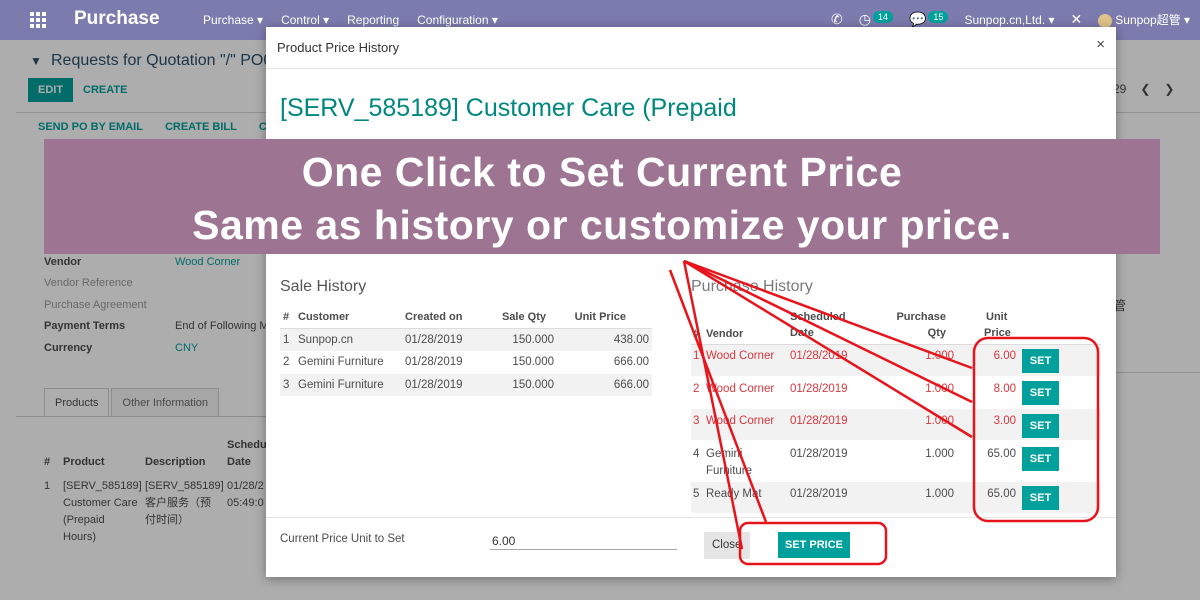  I want to click on messages-badge: 15, so click(938, 17).